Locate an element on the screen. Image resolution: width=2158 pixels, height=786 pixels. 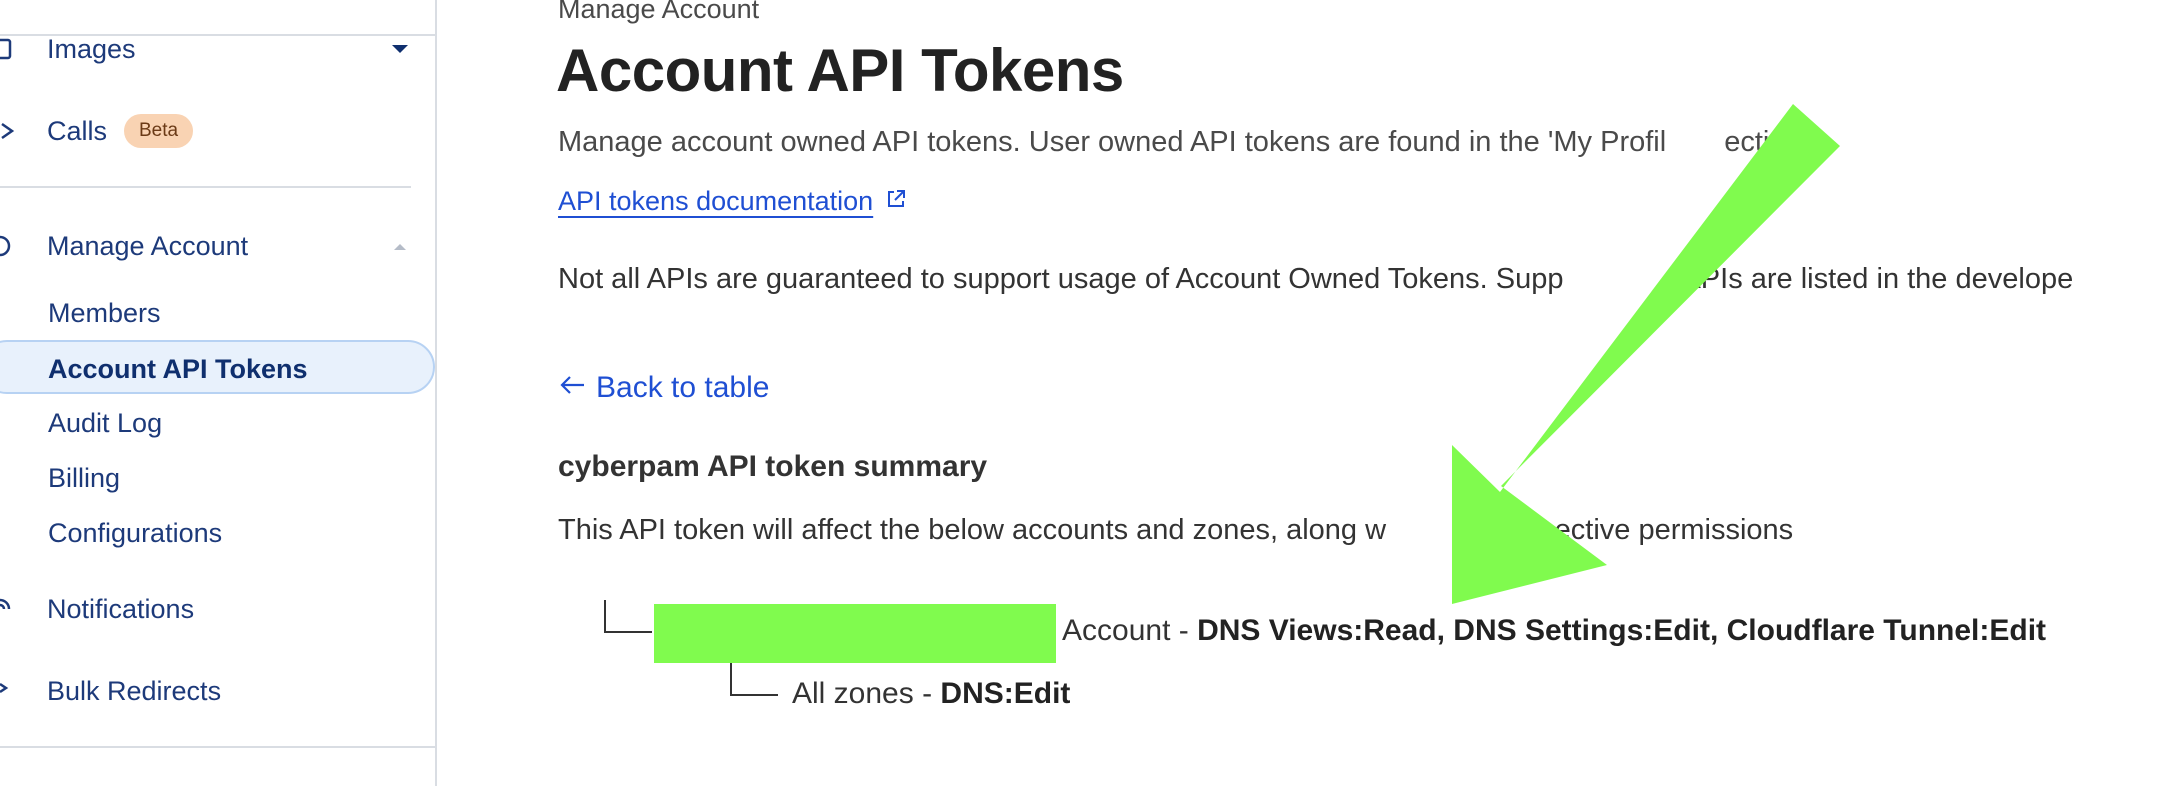
redacted-account-name is located at coordinates (855, 633).